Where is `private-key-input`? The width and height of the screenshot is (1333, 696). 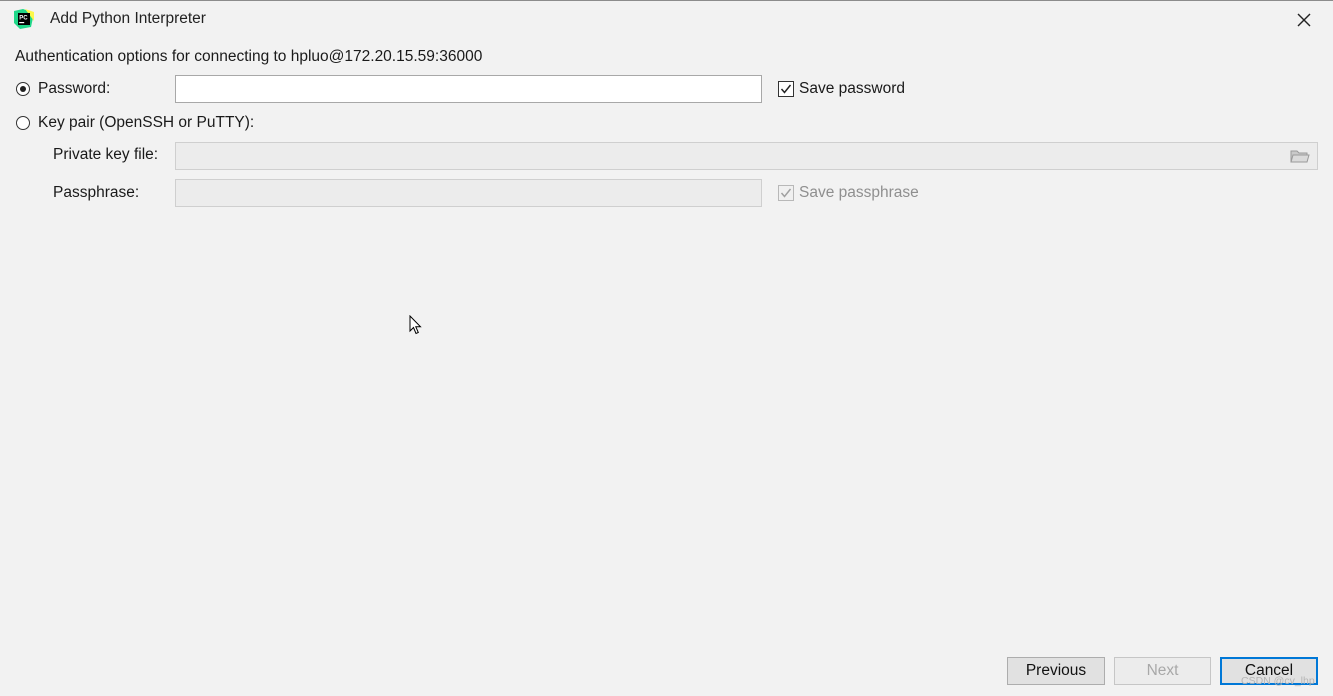
private-key-input is located at coordinates (746, 156).